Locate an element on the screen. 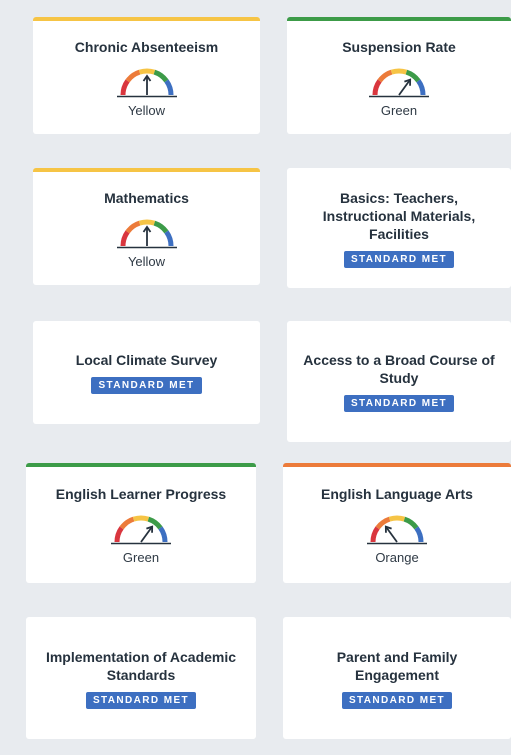  card-title: English Learner Progress is located at coordinates (141, 494).